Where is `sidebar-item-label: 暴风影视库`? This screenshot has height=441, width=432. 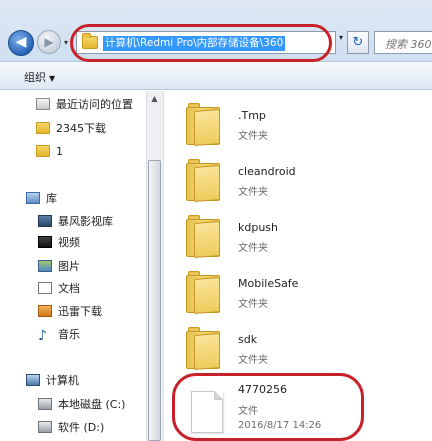
sidebar-item-label: 暴风影视库 is located at coordinates (85, 221).